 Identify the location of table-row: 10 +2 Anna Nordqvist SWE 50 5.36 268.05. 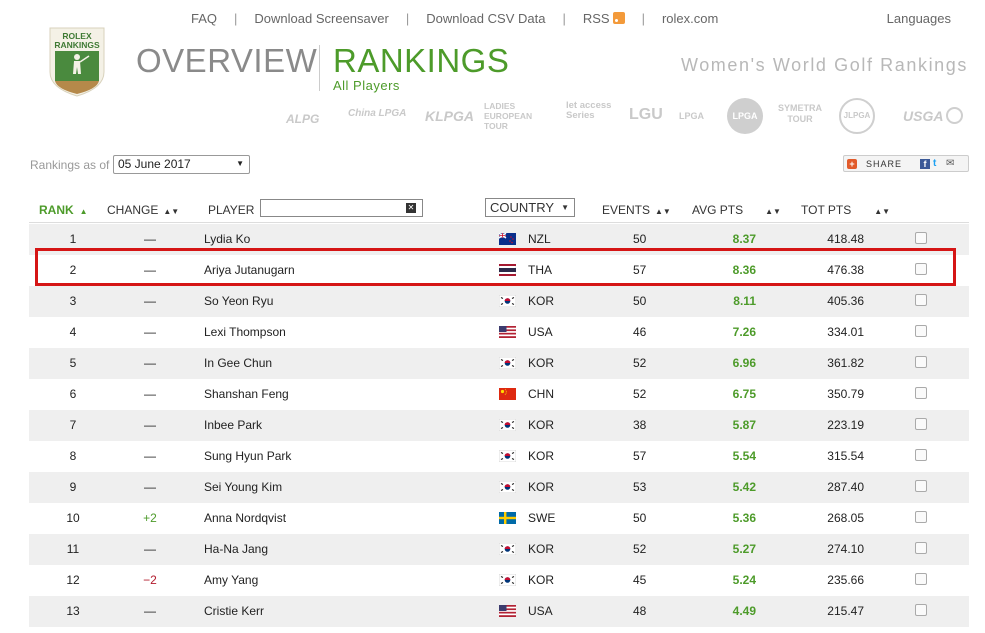
(499, 518).